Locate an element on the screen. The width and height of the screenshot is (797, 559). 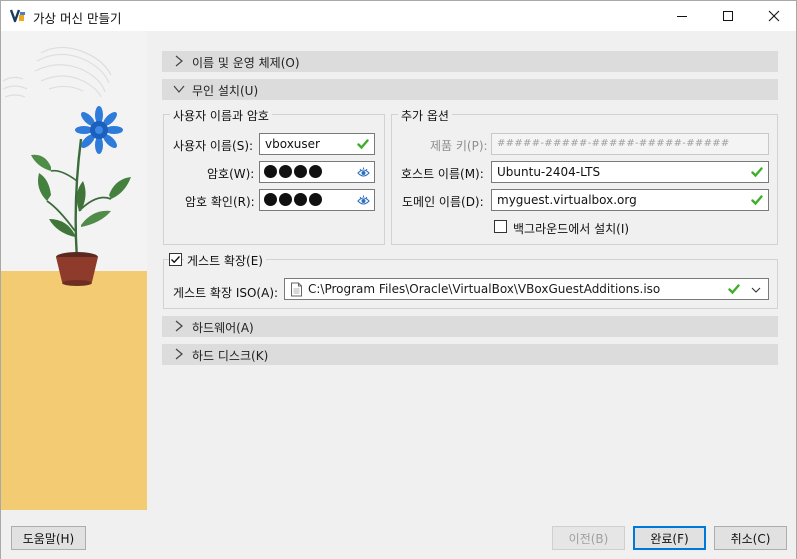
guest-additions-checkbox is located at coordinates (175, 259).